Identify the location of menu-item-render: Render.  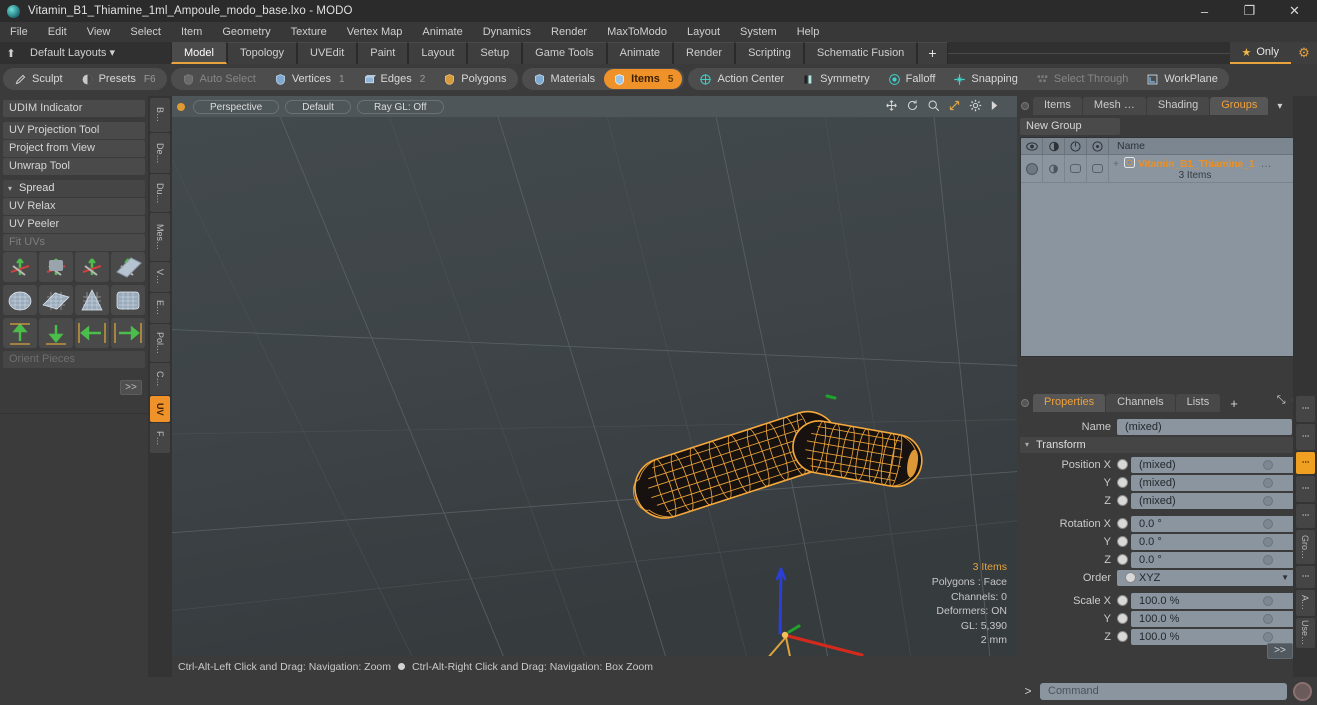
(569, 32).